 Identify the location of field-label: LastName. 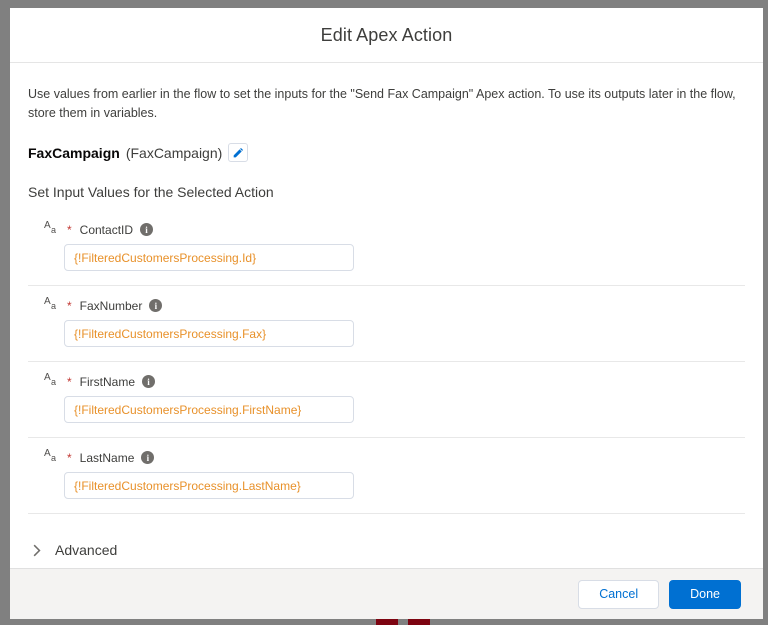
(107, 457).